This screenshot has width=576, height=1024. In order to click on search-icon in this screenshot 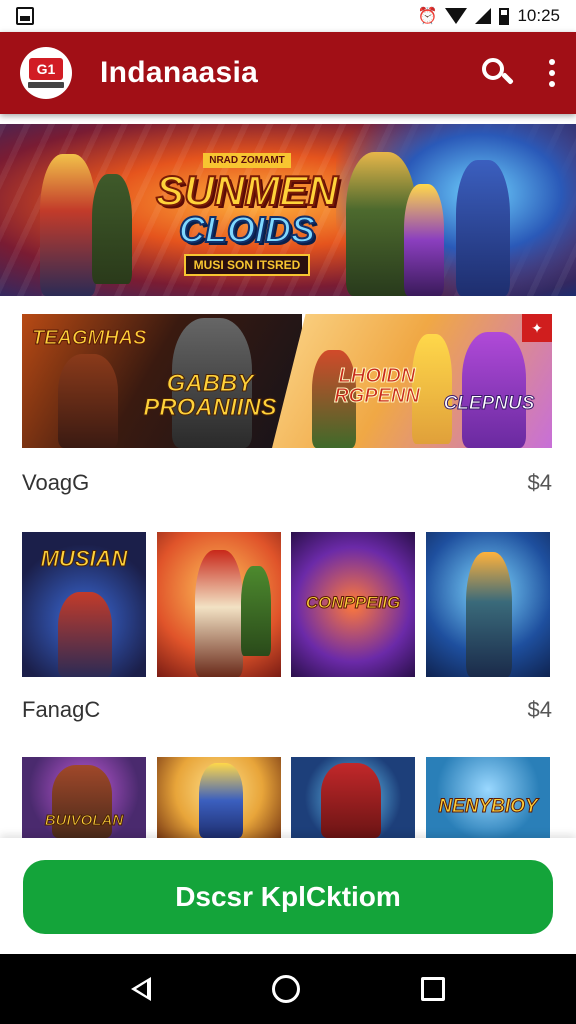, I will do `click(497, 73)`.